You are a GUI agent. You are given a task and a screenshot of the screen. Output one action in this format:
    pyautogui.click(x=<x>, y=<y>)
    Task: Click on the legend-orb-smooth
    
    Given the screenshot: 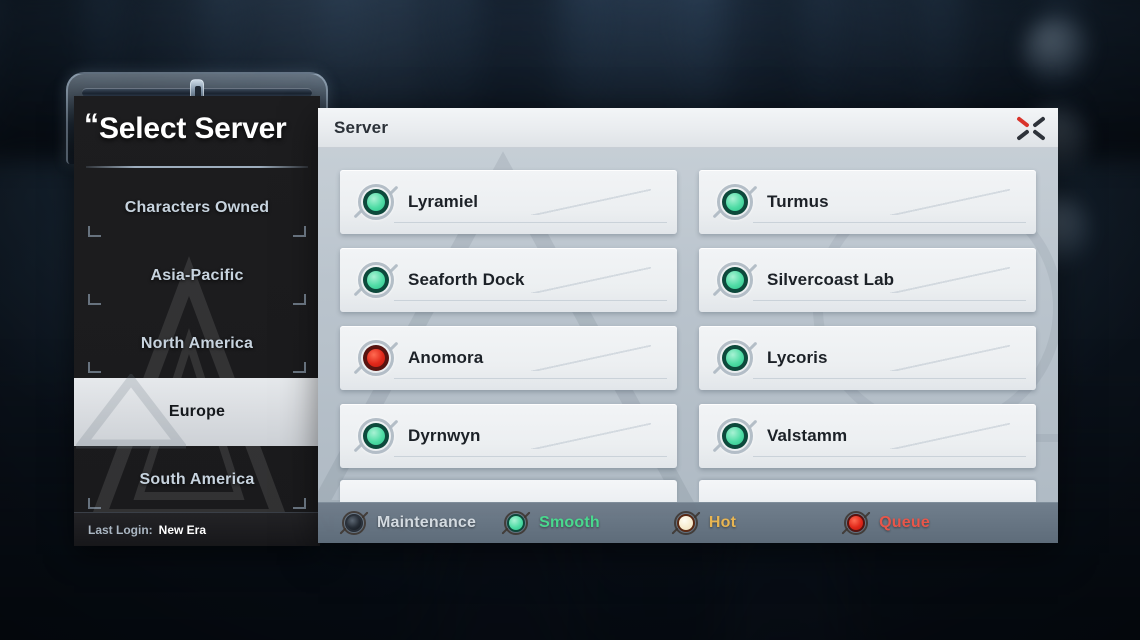 What is the action you would take?
    pyautogui.click(x=516, y=523)
    